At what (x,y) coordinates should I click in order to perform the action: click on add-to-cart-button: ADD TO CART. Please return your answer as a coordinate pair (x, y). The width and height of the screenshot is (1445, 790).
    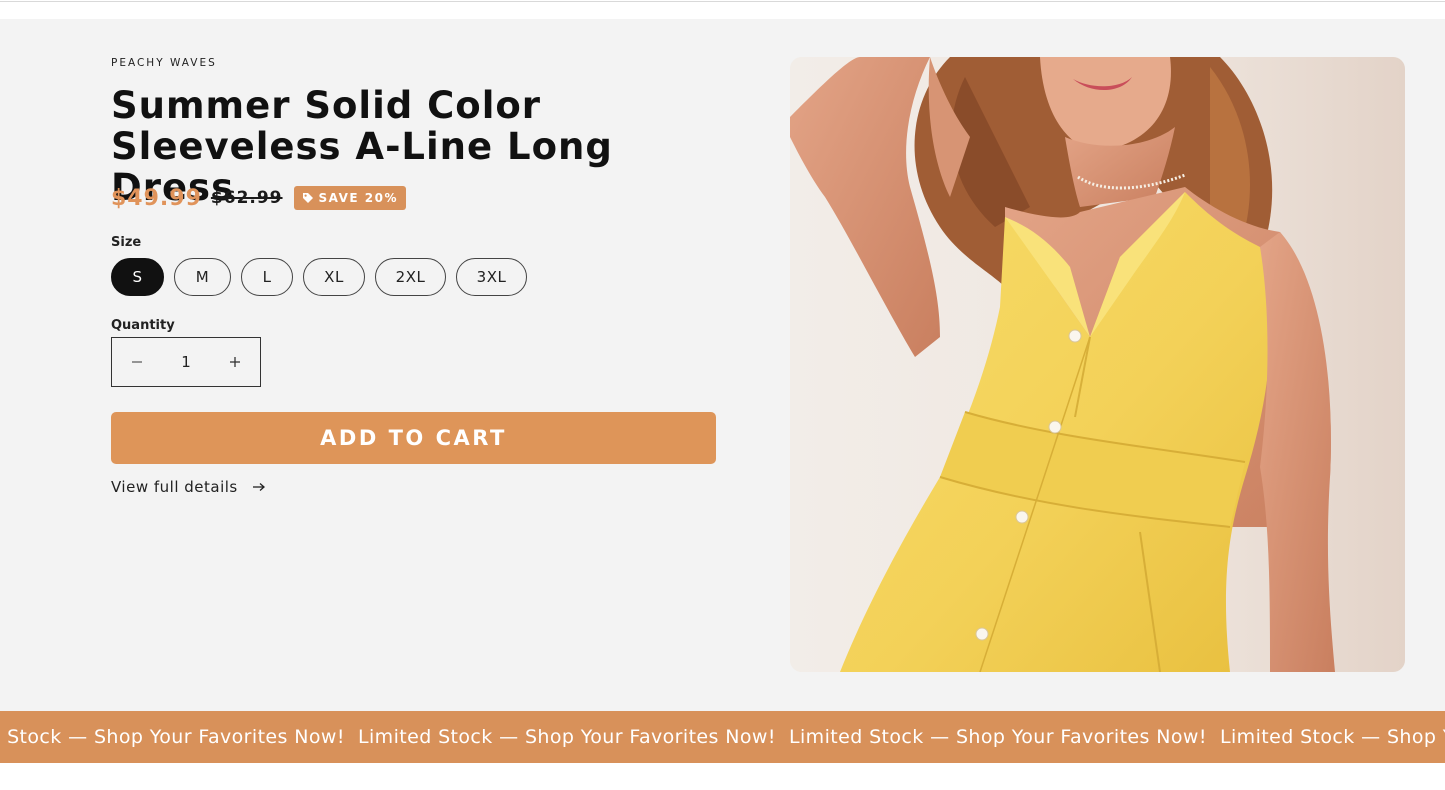
    Looking at the image, I should click on (413, 438).